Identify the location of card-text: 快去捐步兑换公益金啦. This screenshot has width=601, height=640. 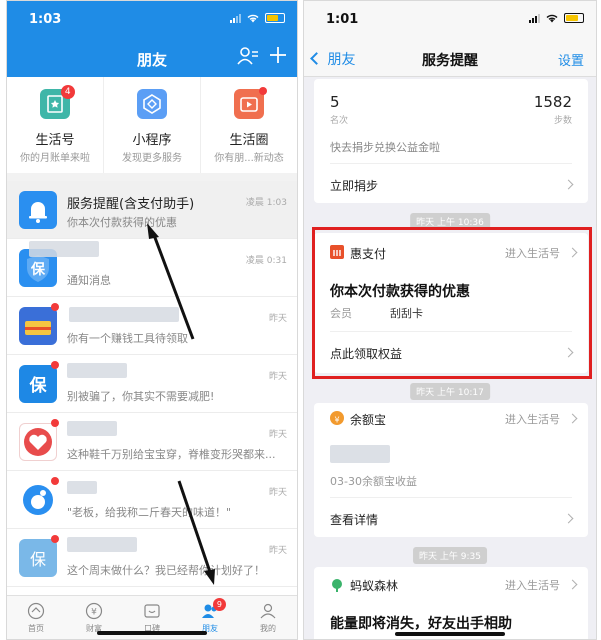
(385, 147).